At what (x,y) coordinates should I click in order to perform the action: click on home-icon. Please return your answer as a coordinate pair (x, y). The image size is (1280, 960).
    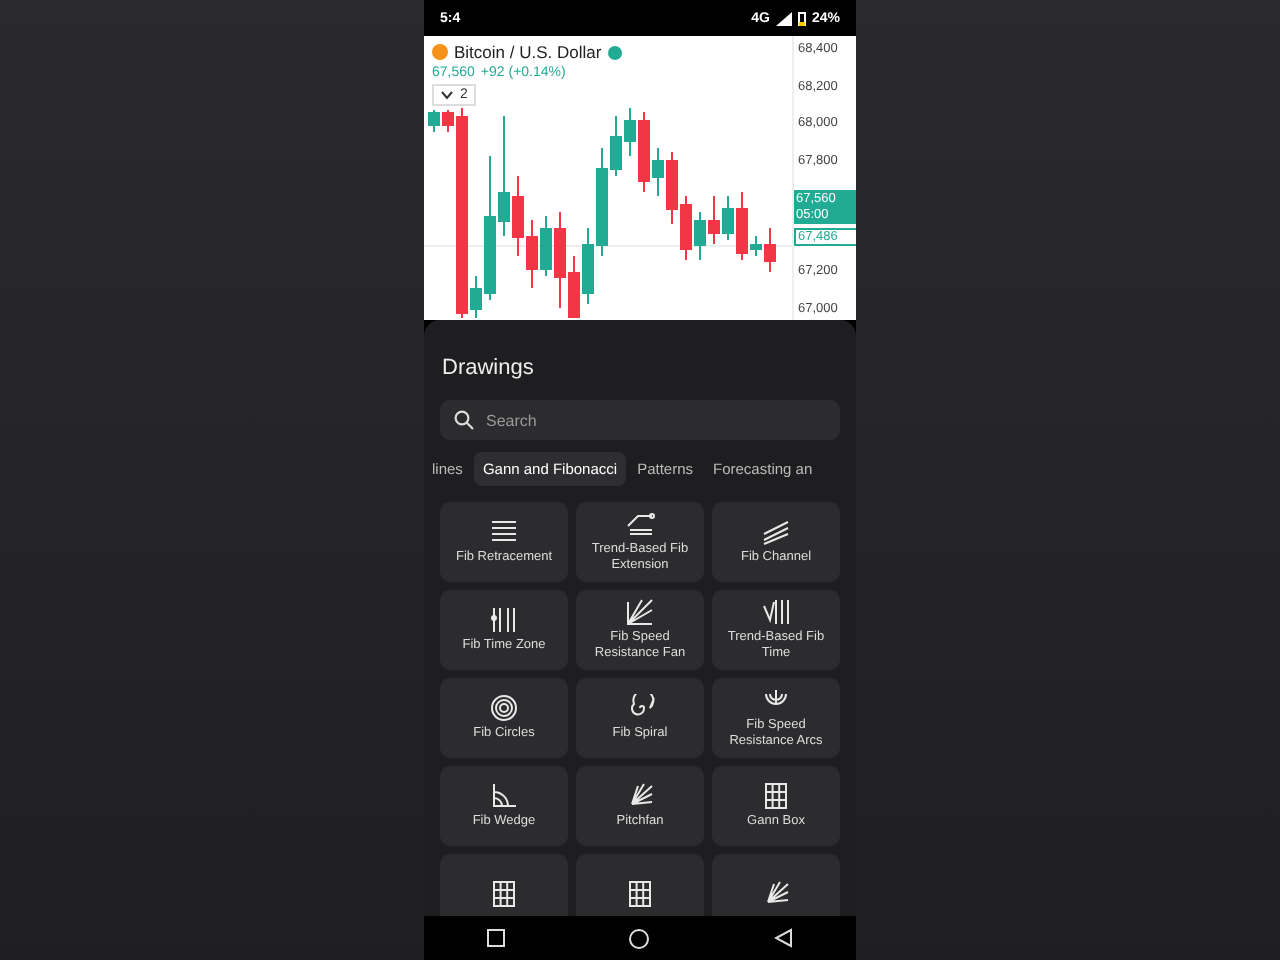
    Looking at the image, I should click on (639, 938).